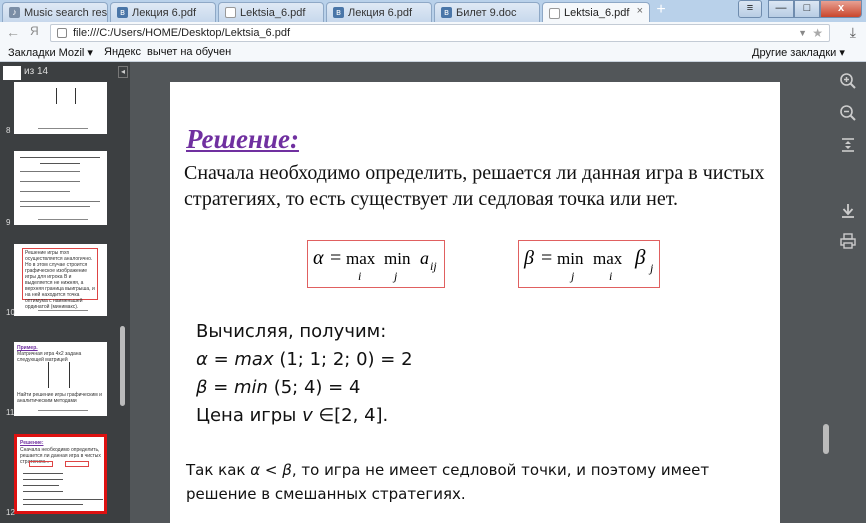  I want to click on calc-alpha-line: α = max (1; 1; 2; 0) = 2, so click(304, 359).